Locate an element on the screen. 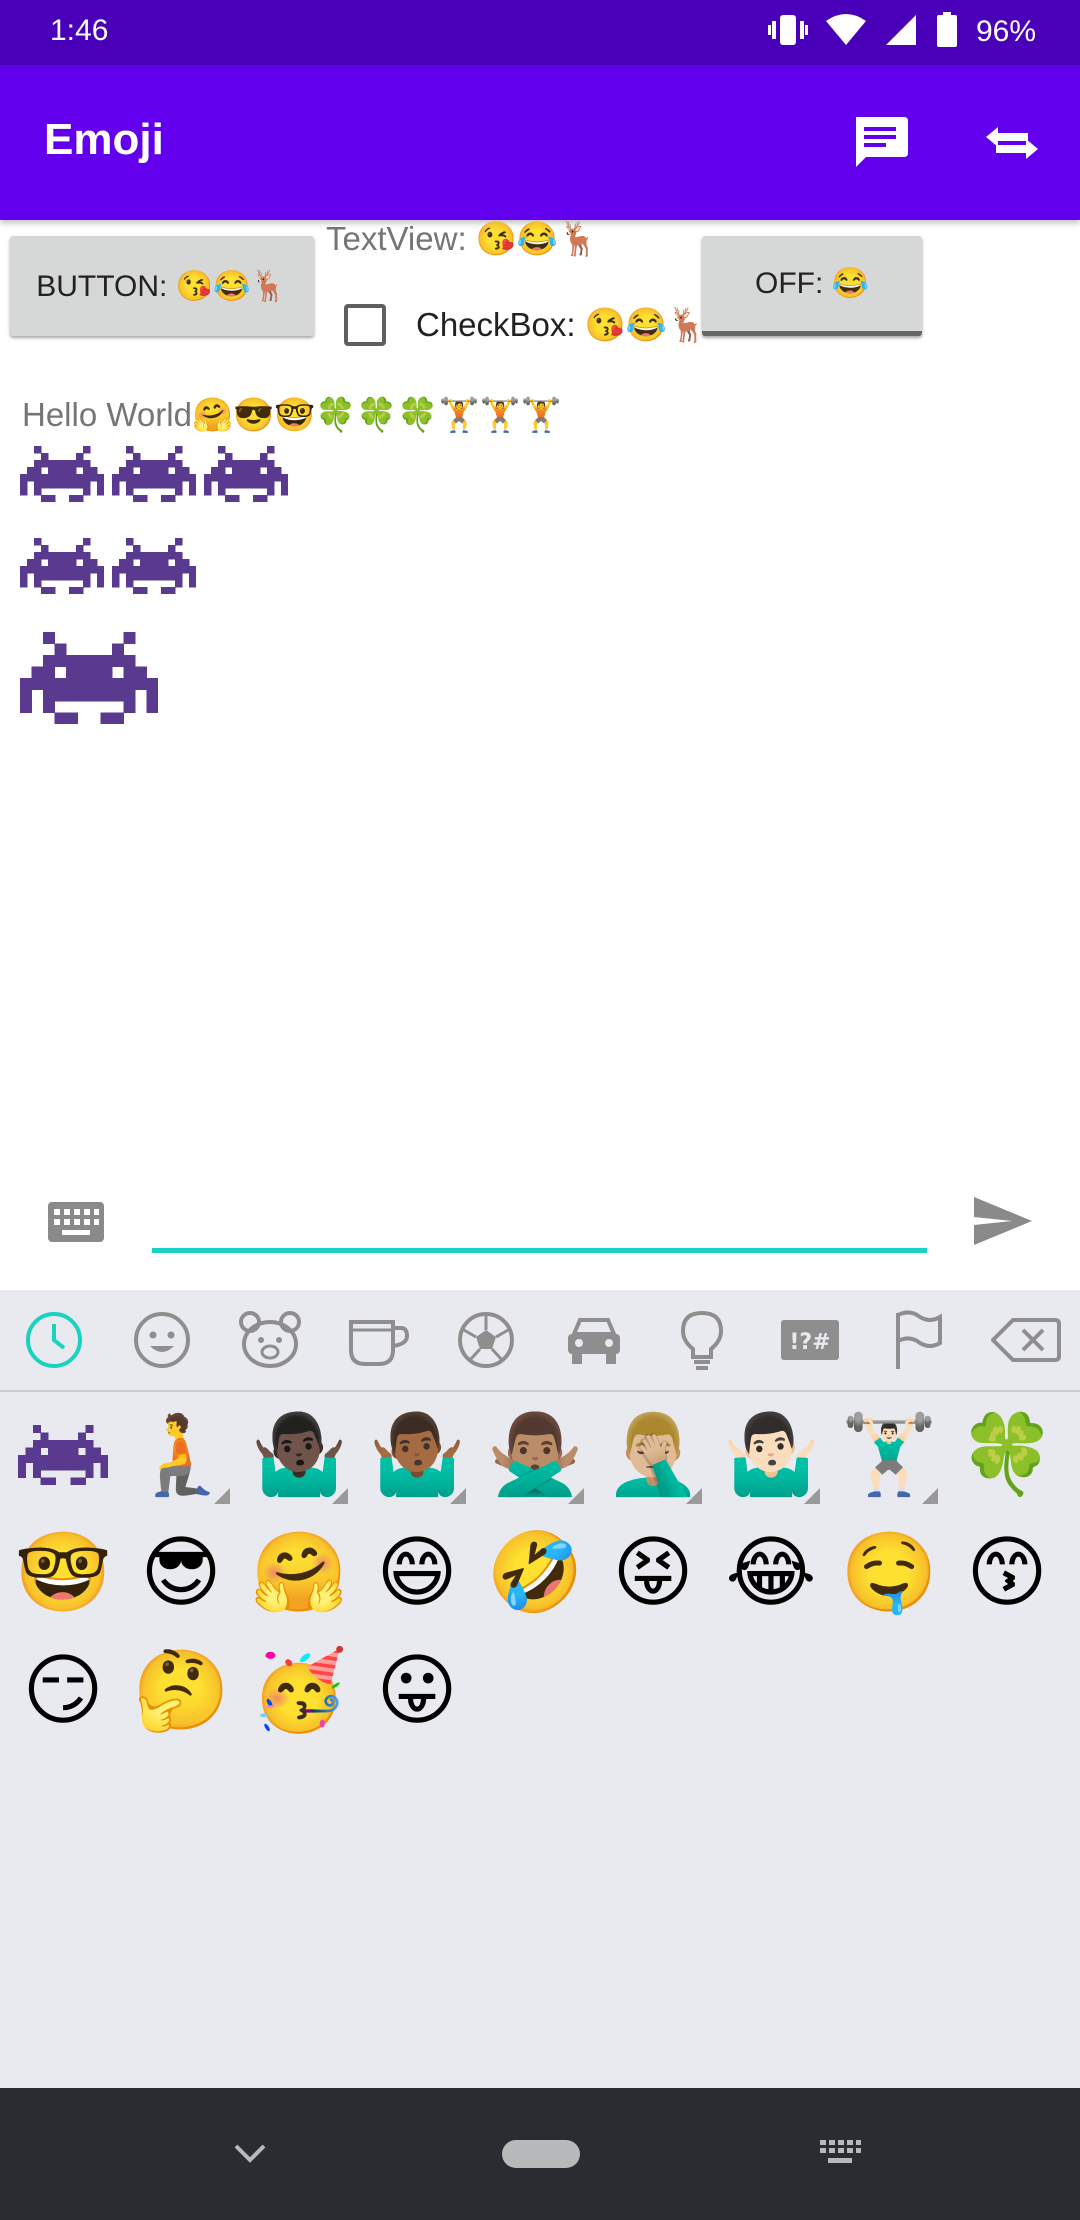  emoji-key: 😝 is located at coordinates (653, 1573).